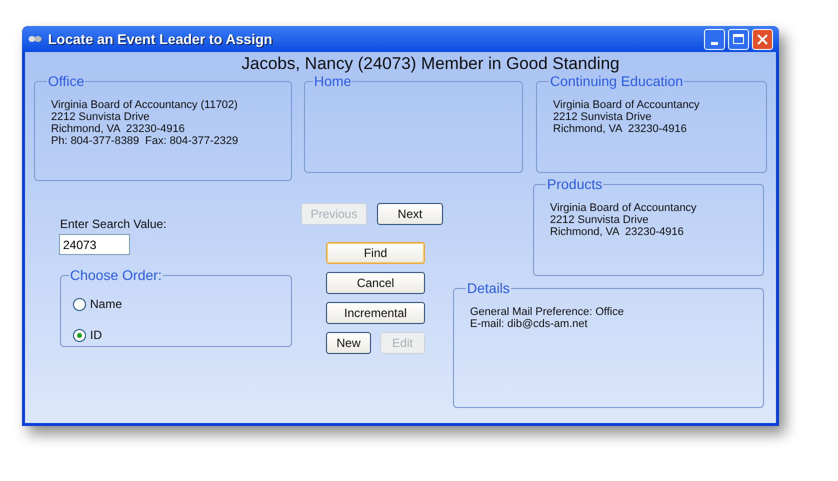 The height and width of the screenshot is (481, 838). I want to click on radio-label: ID, so click(96, 335).